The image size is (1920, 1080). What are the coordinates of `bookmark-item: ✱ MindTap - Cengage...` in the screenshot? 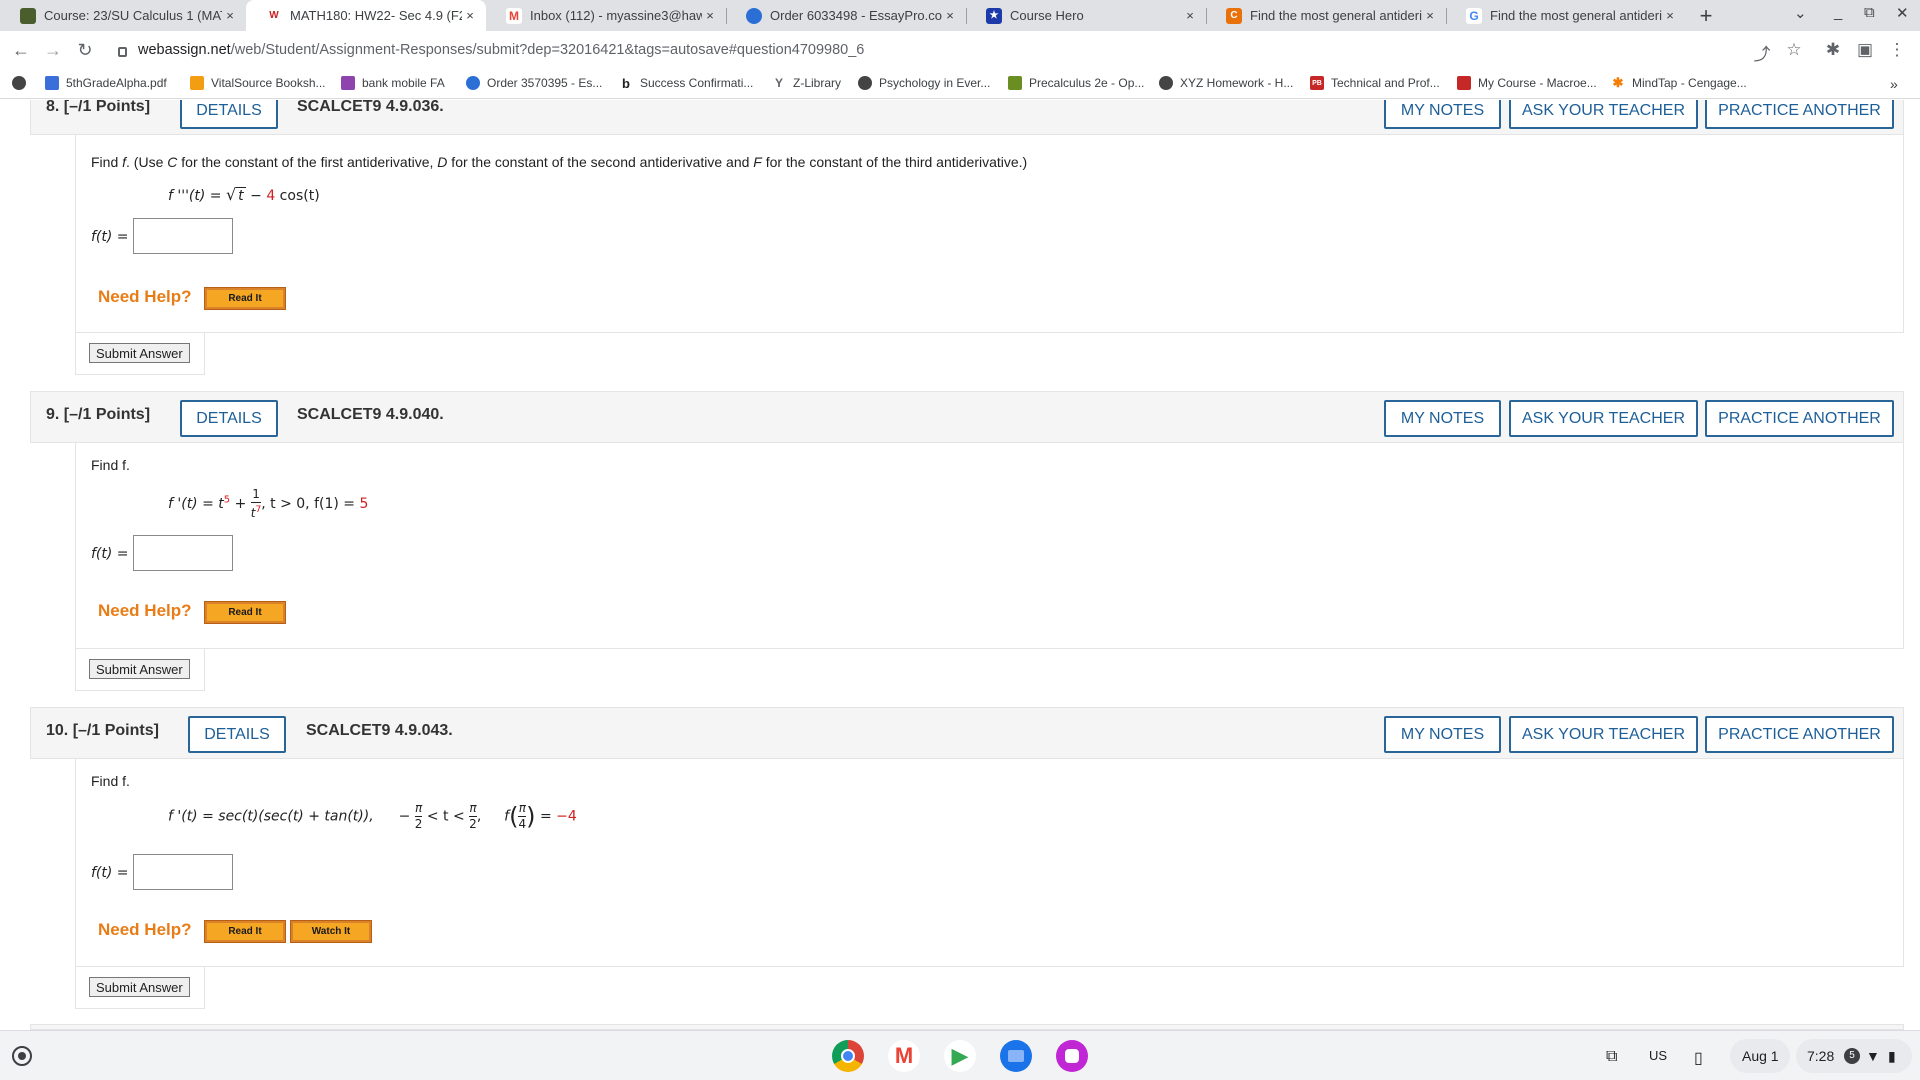 It's located at (1679, 82).